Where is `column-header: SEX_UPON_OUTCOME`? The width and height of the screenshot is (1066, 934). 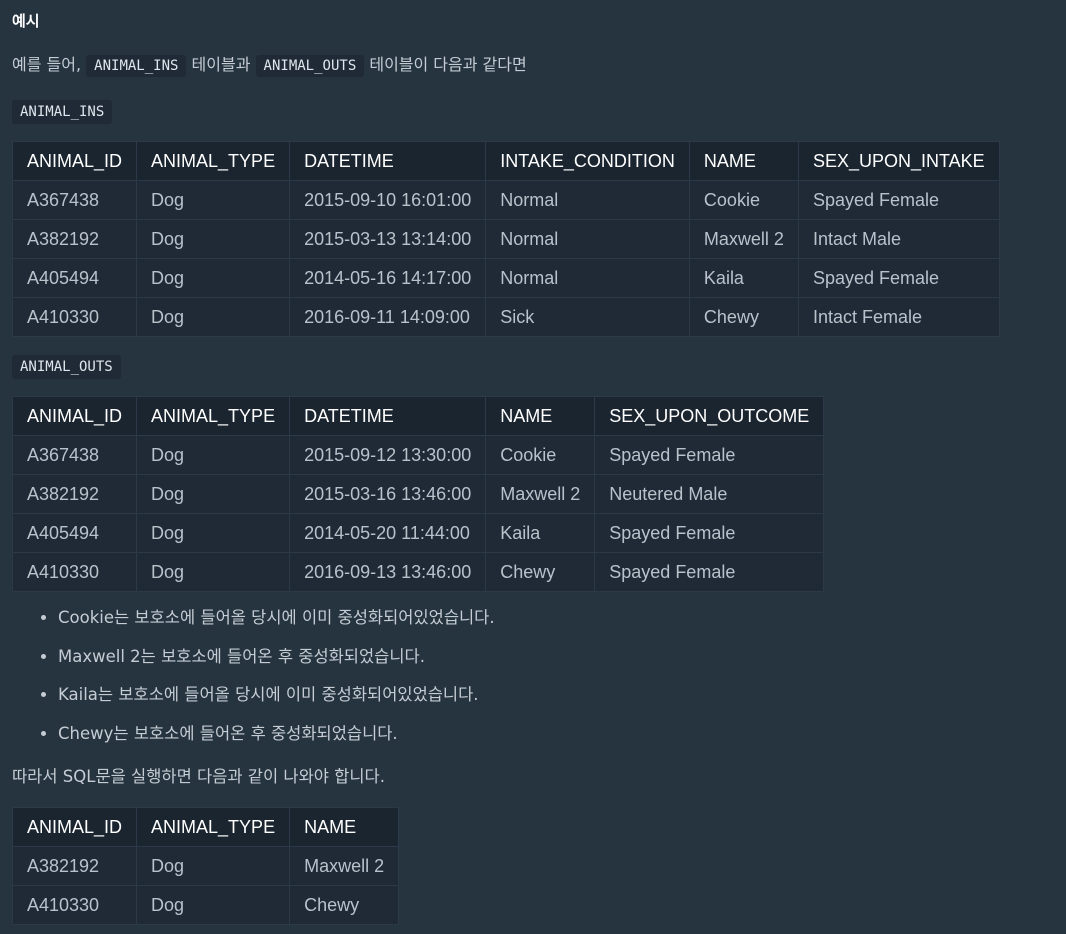
column-header: SEX_UPON_OUTCOME is located at coordinates (709, 416).